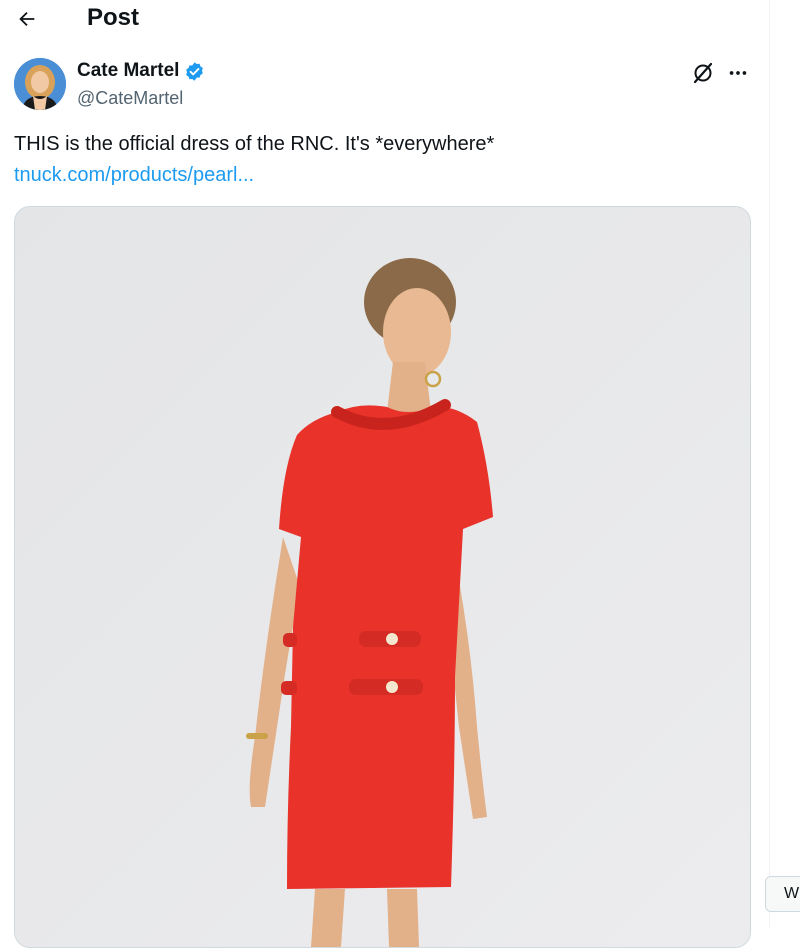  I want to click on author-name: Cate Martel, so click(128, 71).